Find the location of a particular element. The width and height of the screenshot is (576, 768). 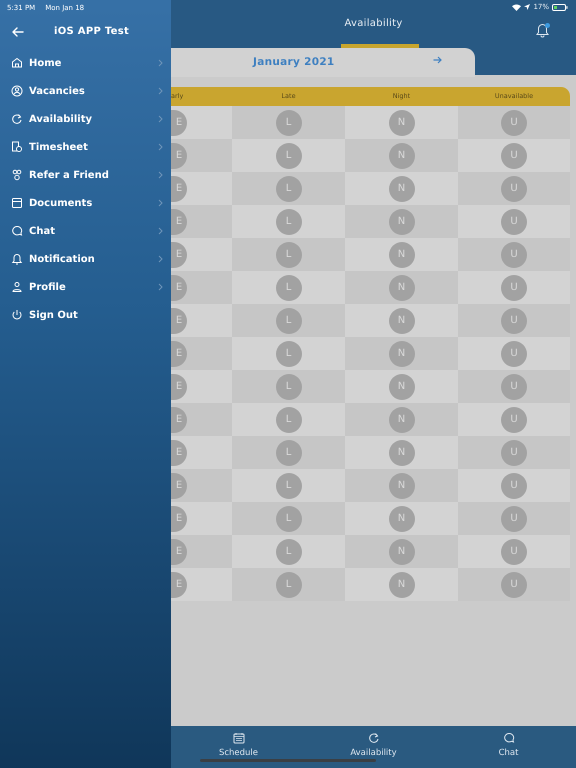

bell-icon is located at coordinates (17, 259).